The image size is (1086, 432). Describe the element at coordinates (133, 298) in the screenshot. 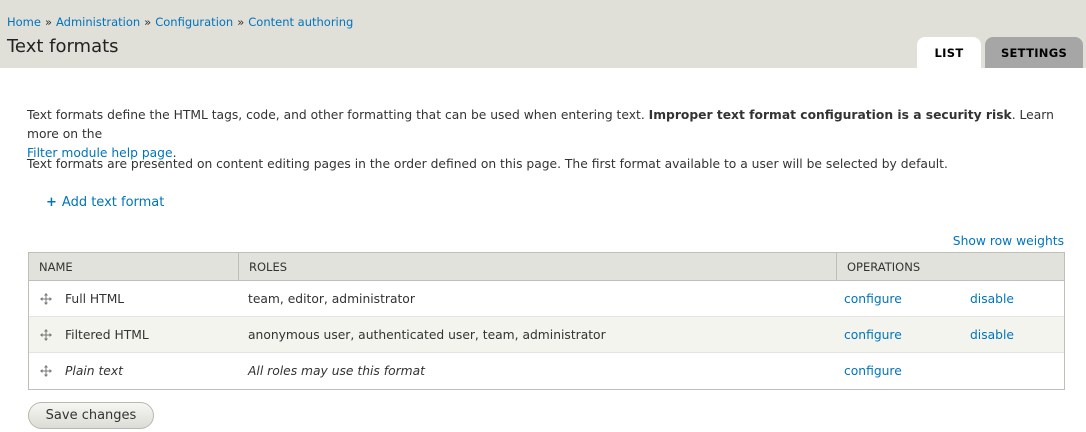

I see `row-name-cell: Full HTML` at that location.